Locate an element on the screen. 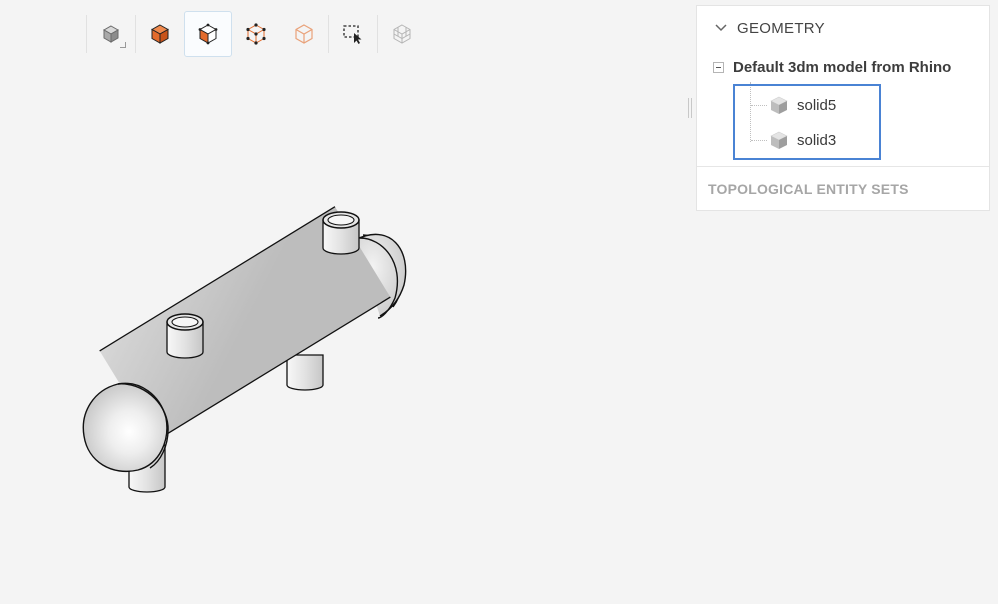 This screenshot has height=604, width=998. edge-select-icon is located at coordinates (304, 34).